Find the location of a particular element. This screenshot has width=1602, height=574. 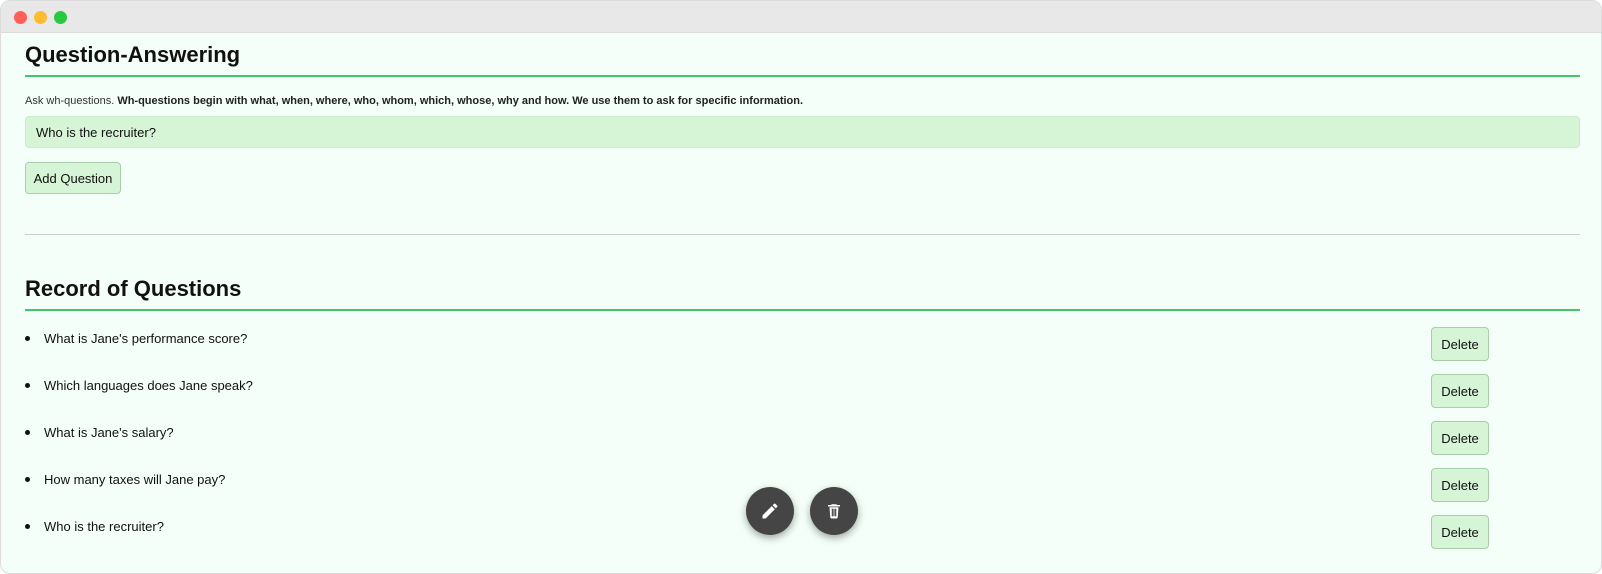

question-text: What is Jane's performance score? is located at coordinates (146, 338).